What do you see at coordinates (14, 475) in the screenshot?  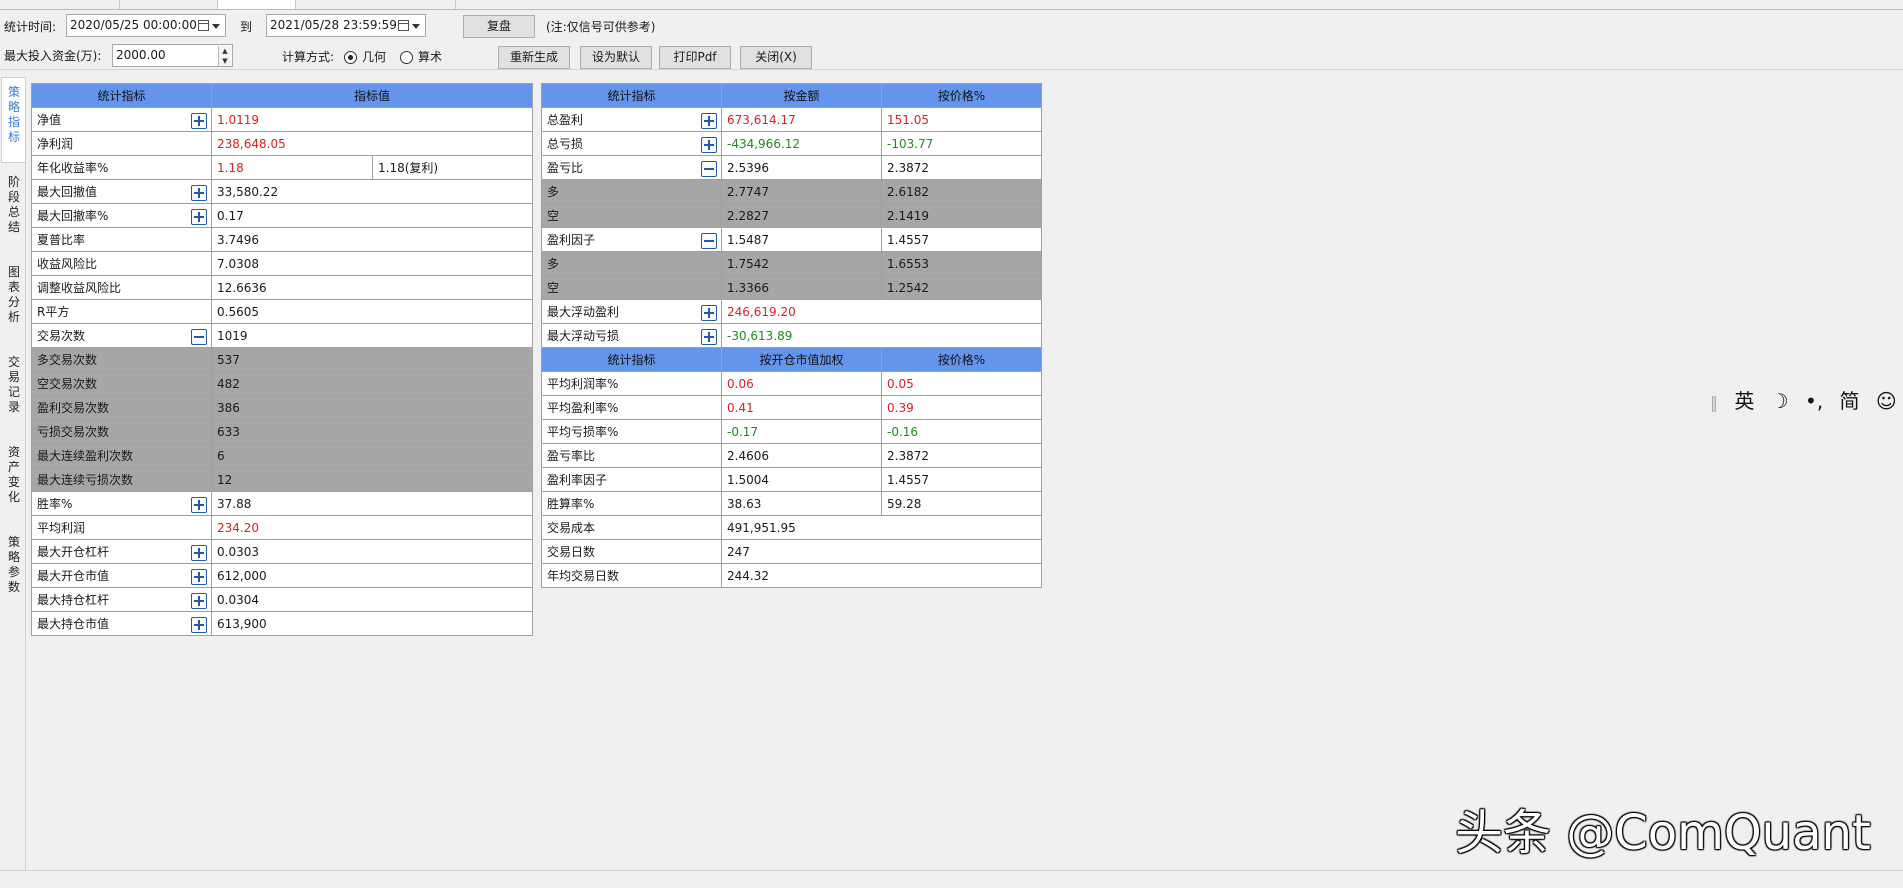 I see `tab-asset-changes: 资产变化` at bounding box center [14, 475].